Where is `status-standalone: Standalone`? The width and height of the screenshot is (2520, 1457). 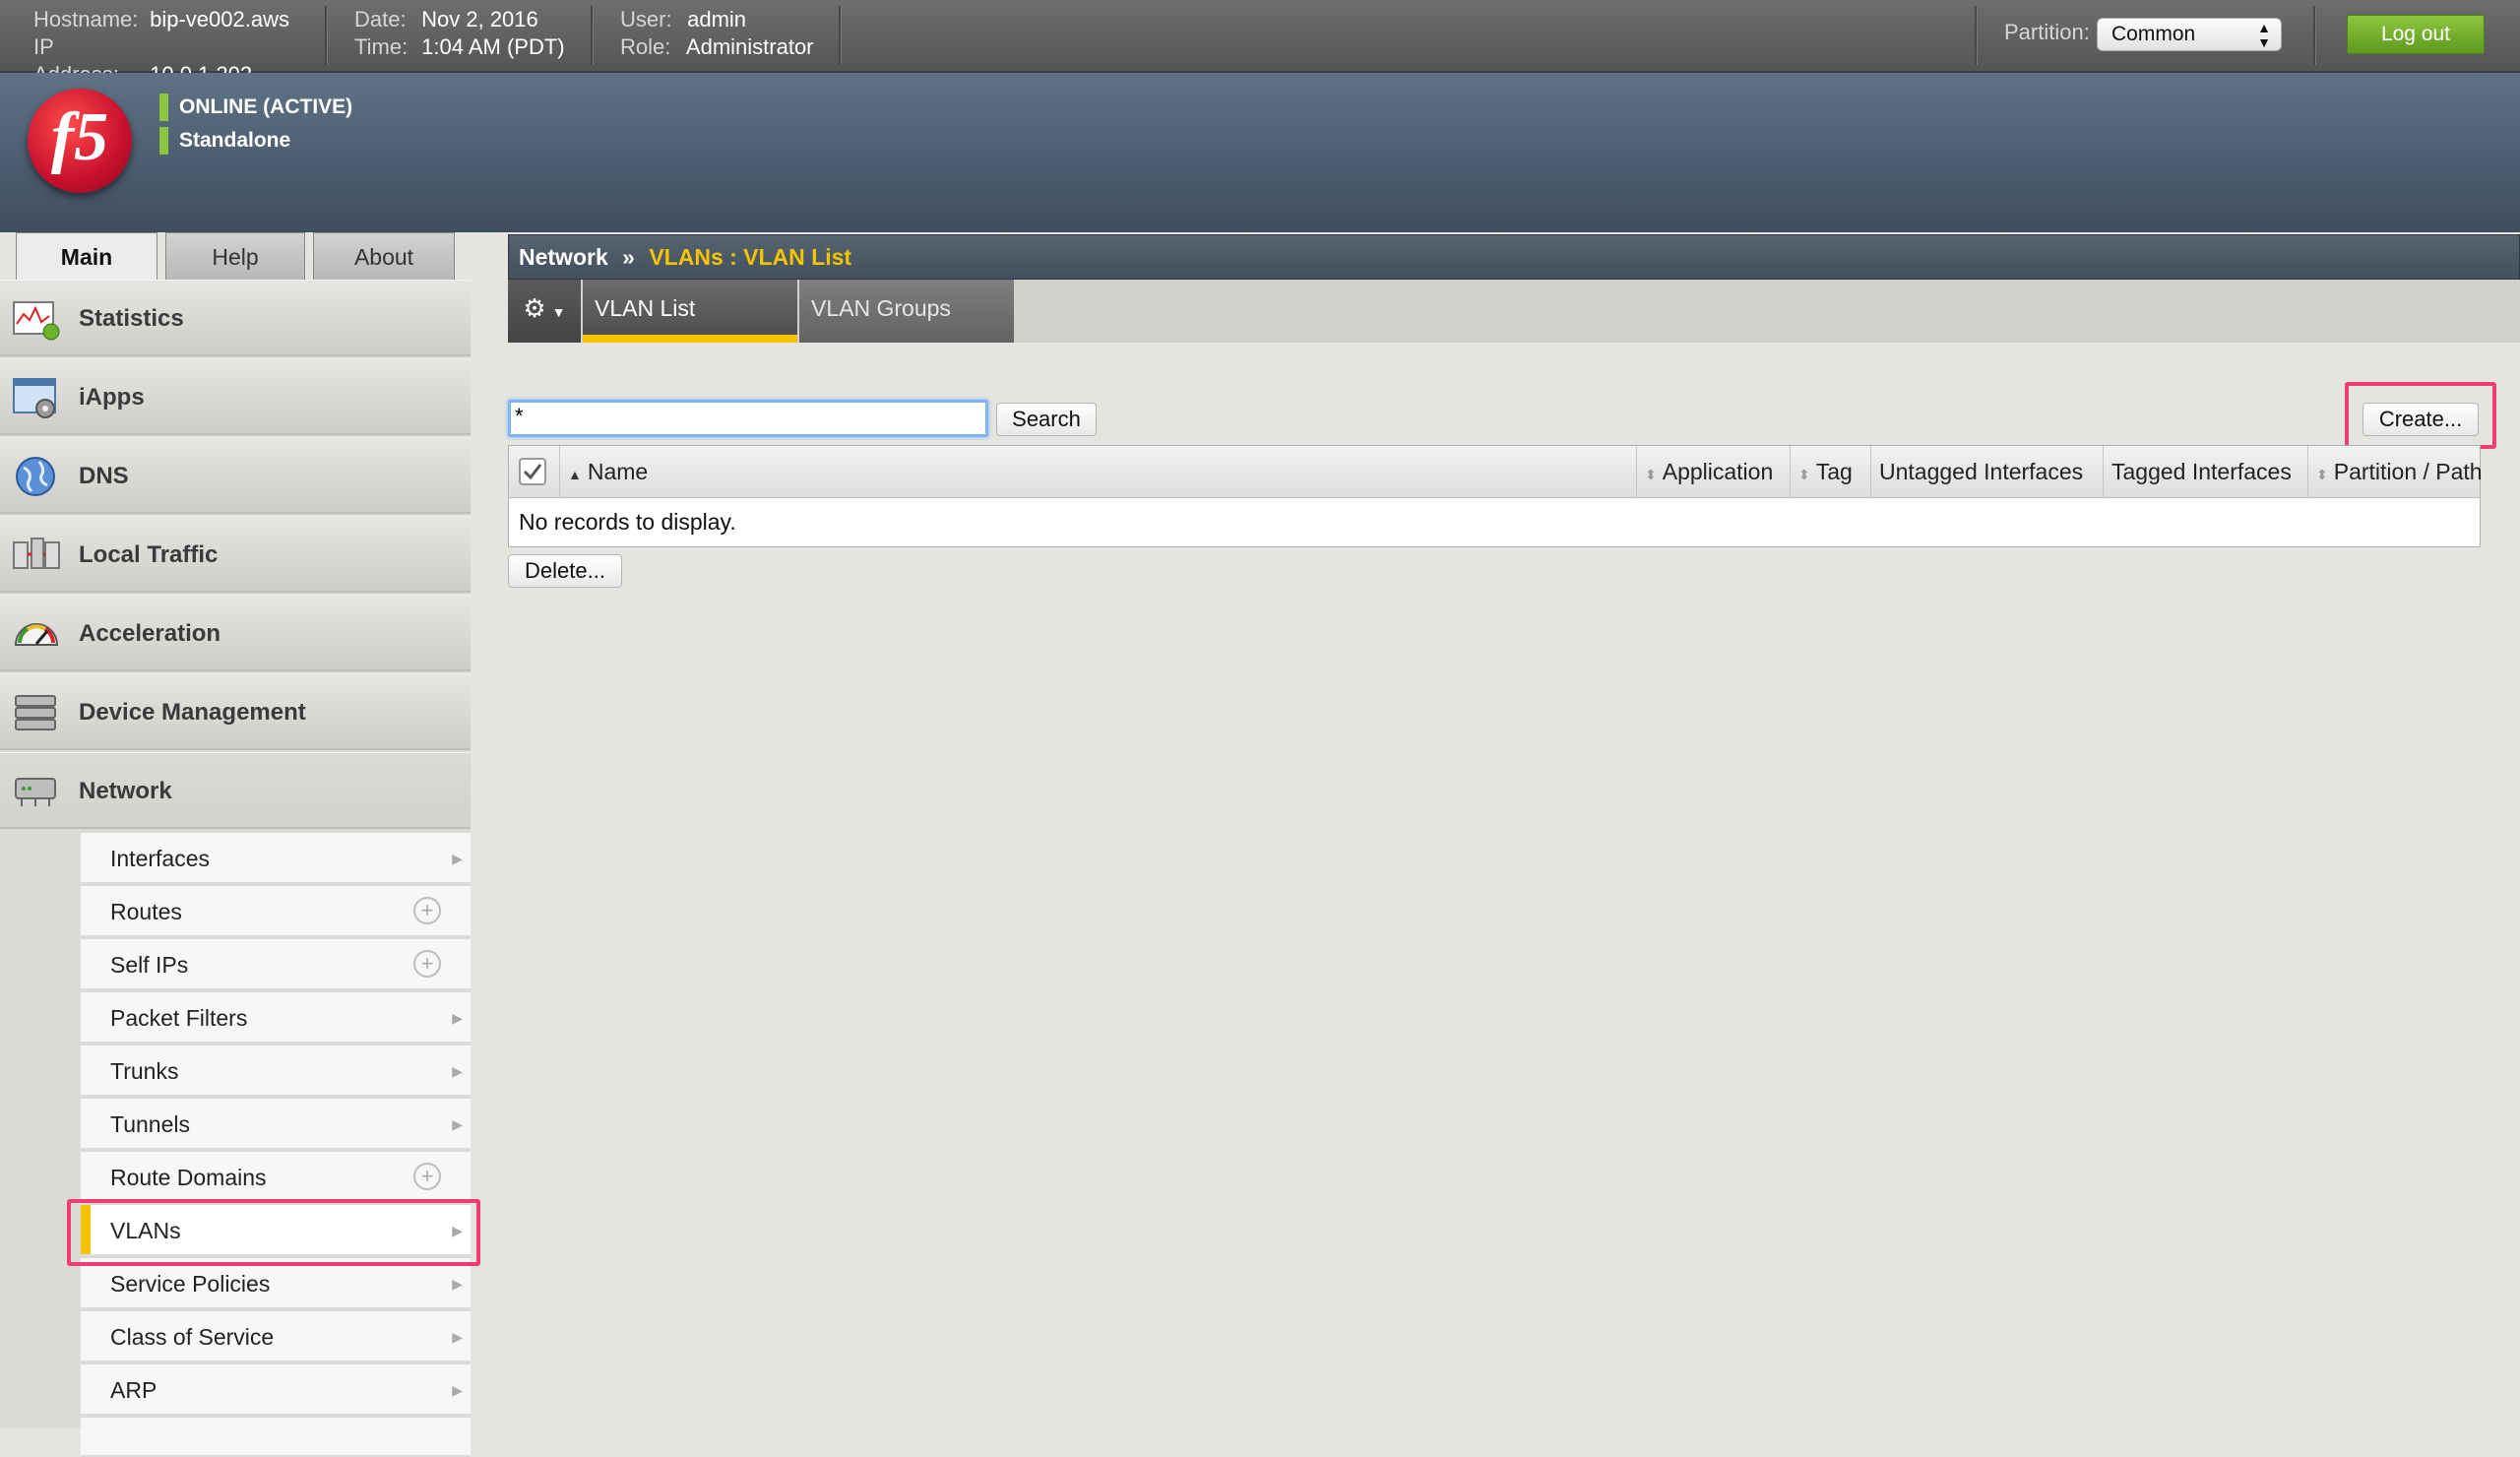 status-standalone: Standalone is located at coordinates (224, 141).